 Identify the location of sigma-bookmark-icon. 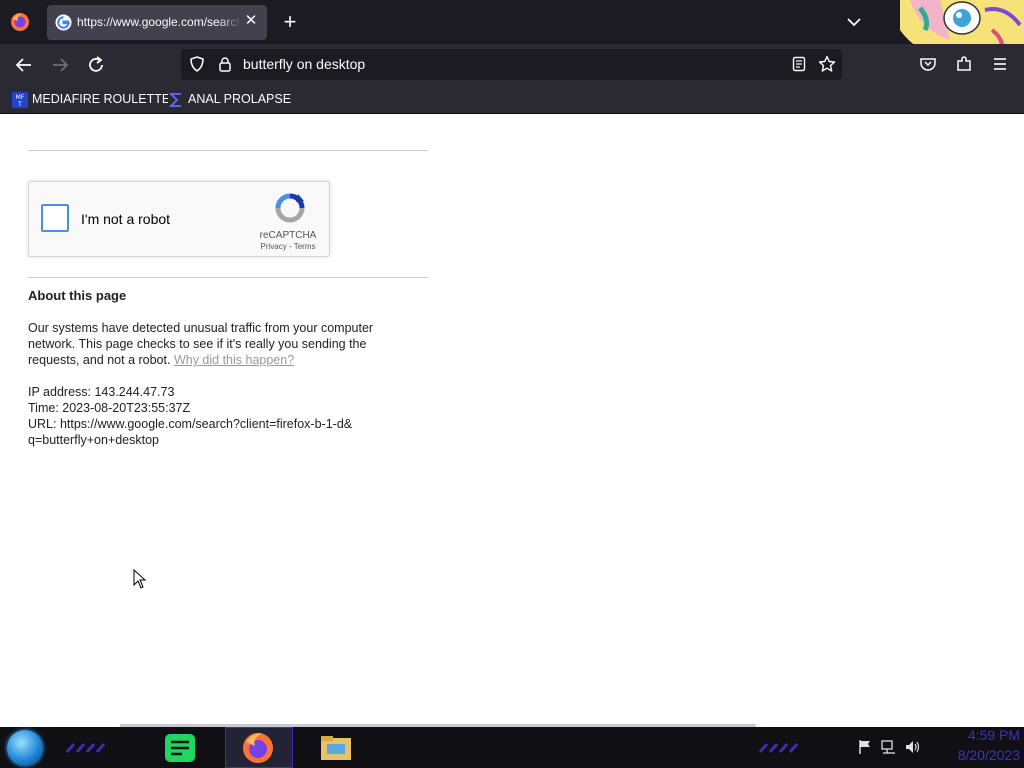
(176, 99).